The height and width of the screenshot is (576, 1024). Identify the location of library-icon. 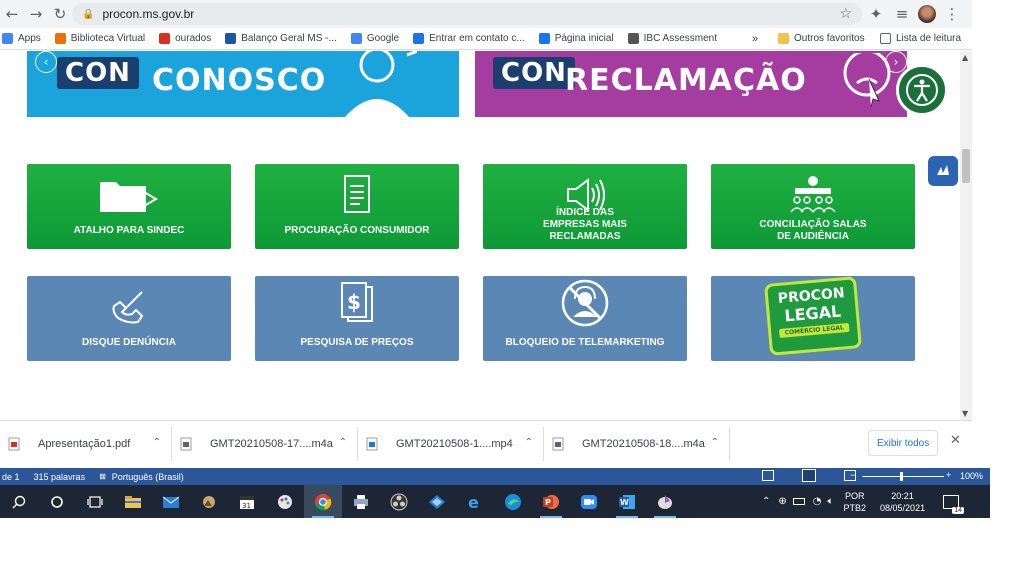
(60, 38).